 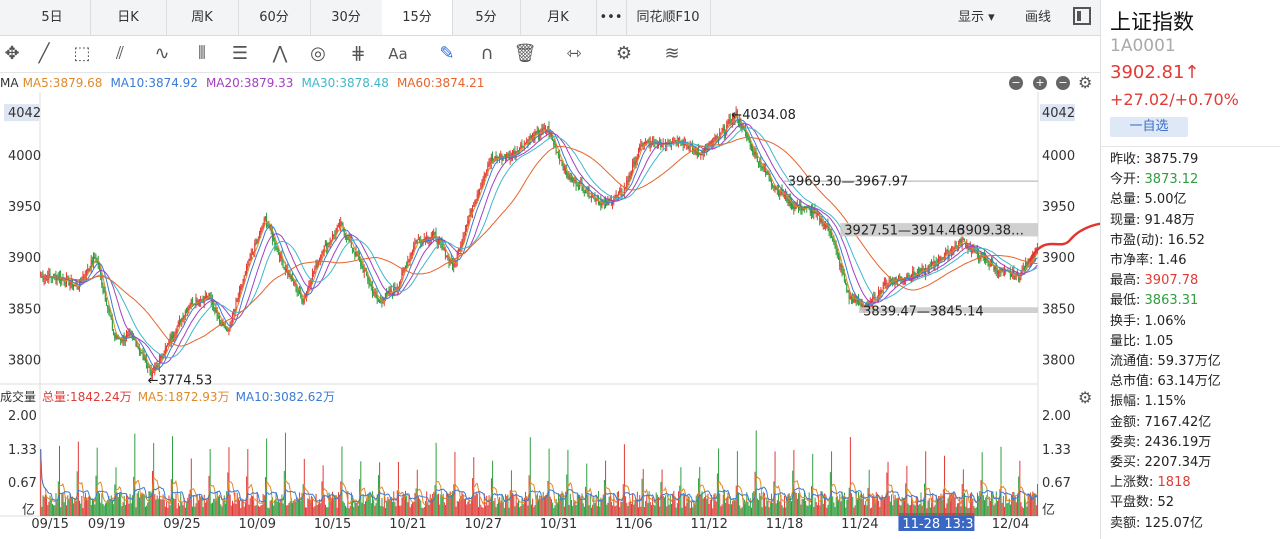 What do you see at coordinates (1165, 322) in the screenshot?
I see `stat-row: 换手: 1.06%` at bounding box center [1165, 322].